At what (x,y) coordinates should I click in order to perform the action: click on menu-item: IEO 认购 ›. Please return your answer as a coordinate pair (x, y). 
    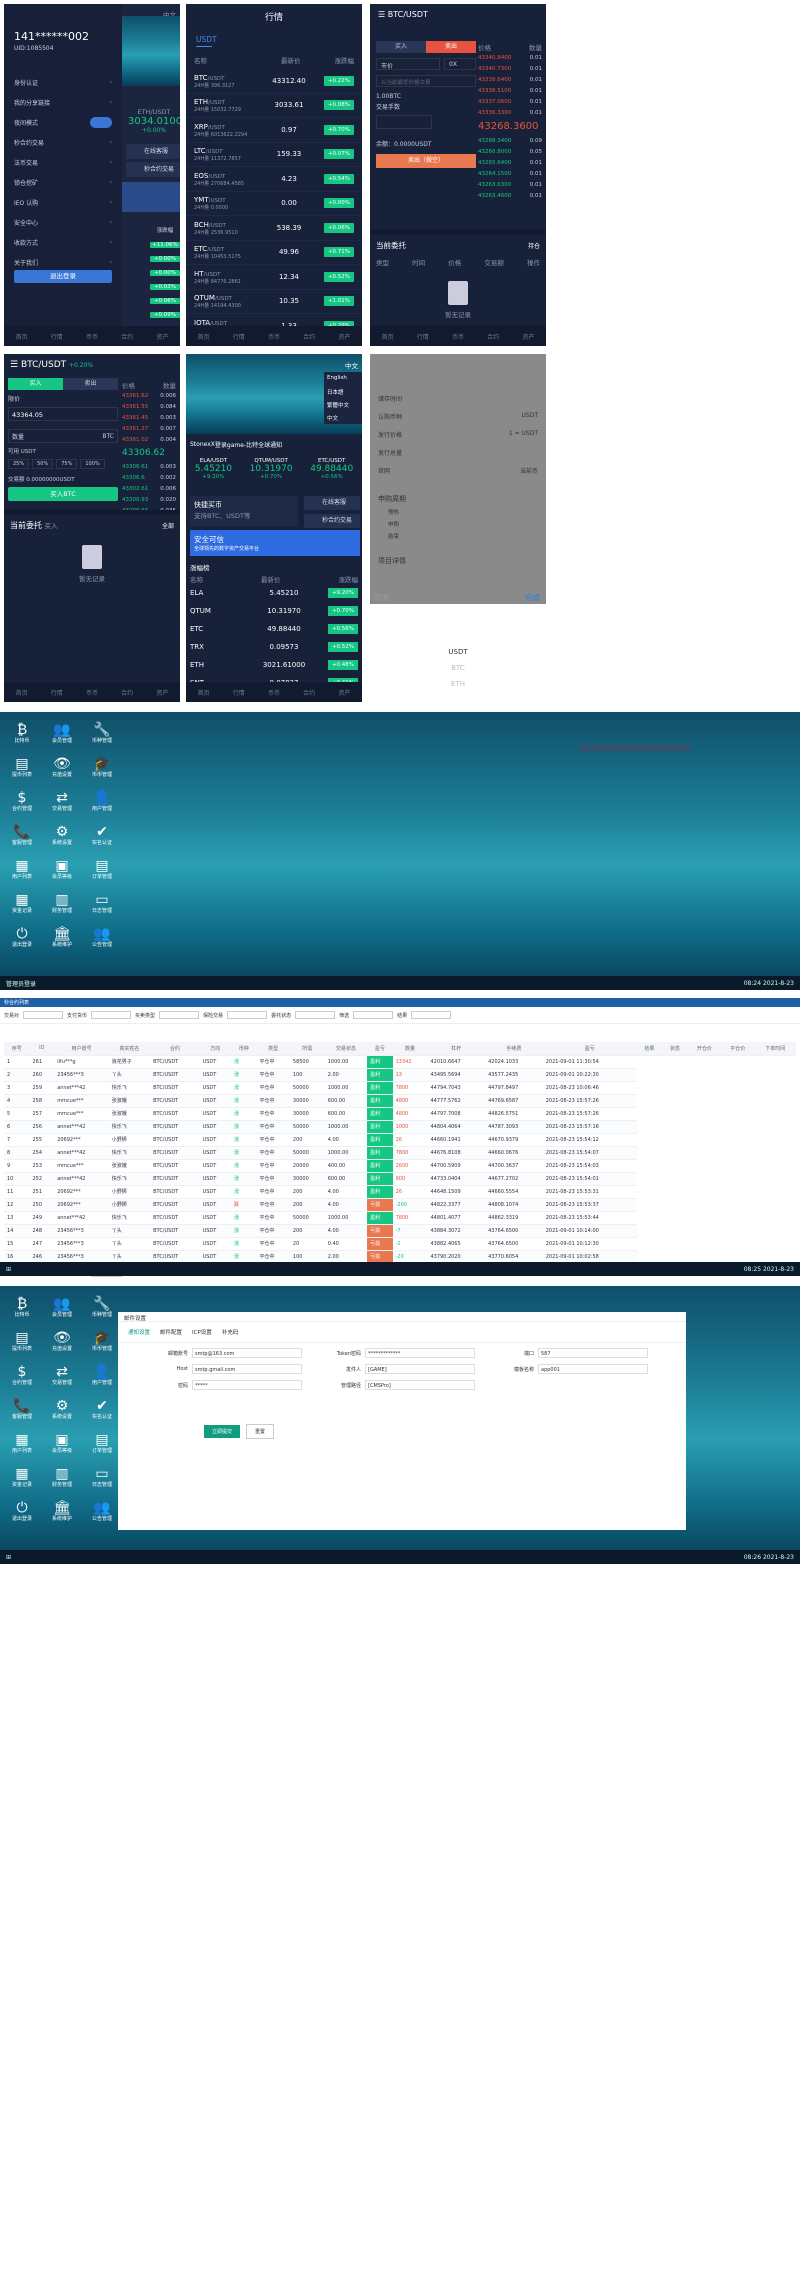
    Looking at the image, I should click on (63, 202).